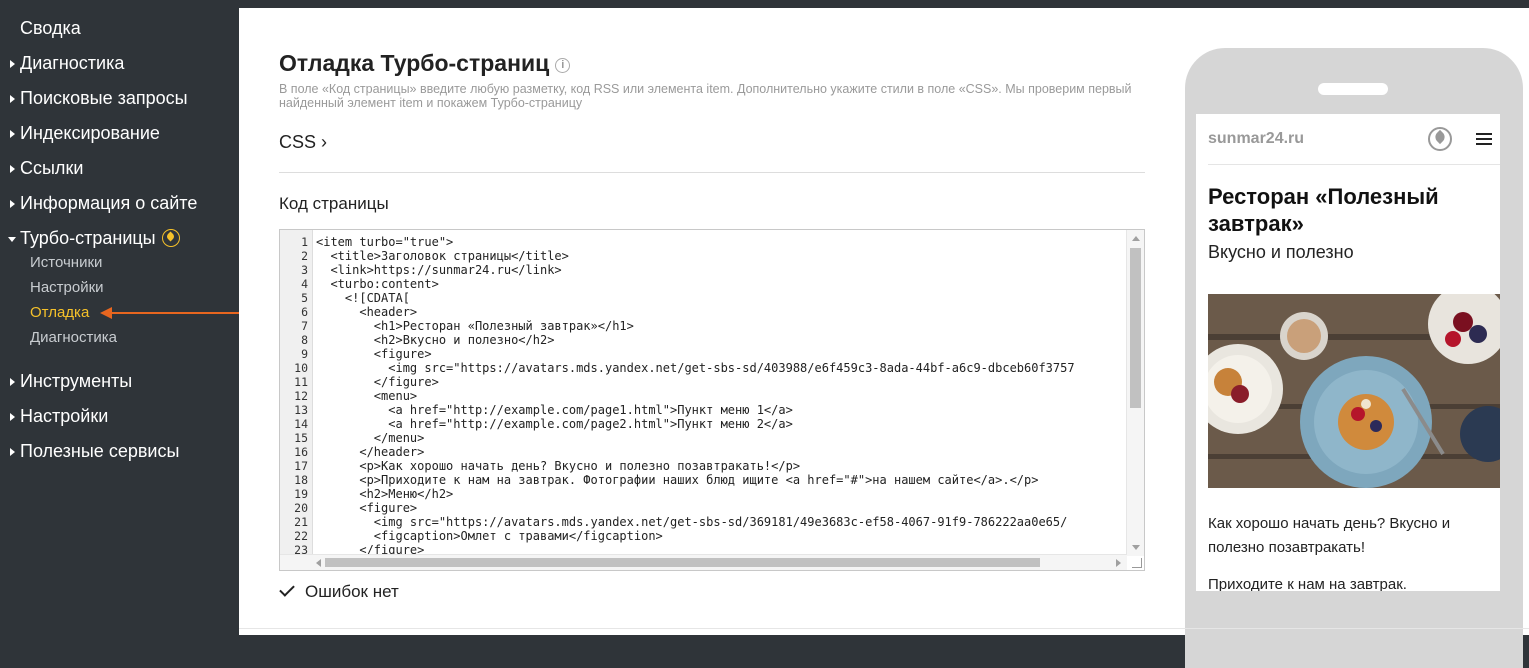  What do you see at coordinates (88, 238) in the screenshot?
I see `sidebar-item-label: Турбо-страницы` at bounding box center [88, 238].